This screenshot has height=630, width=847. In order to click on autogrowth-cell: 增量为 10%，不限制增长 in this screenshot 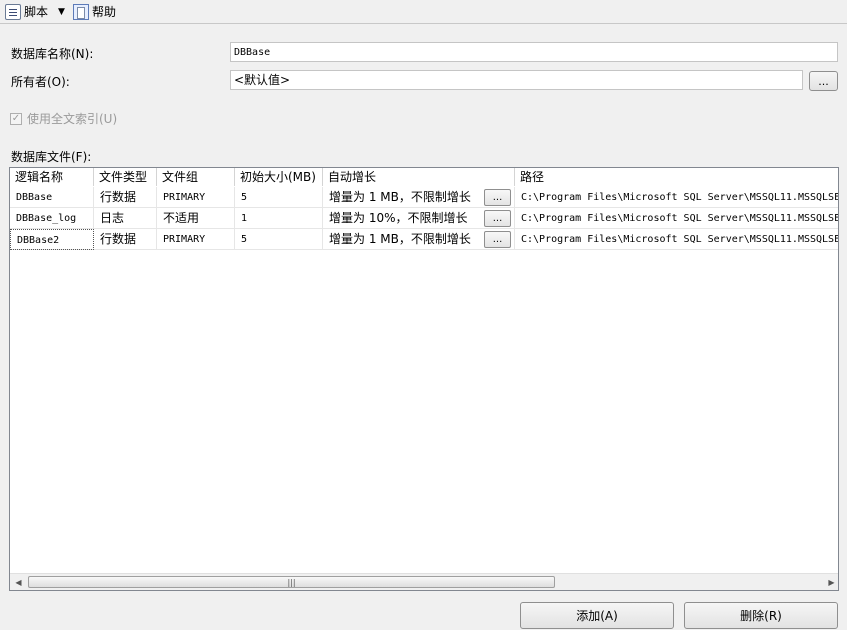, I will do `click(402, 218)`.